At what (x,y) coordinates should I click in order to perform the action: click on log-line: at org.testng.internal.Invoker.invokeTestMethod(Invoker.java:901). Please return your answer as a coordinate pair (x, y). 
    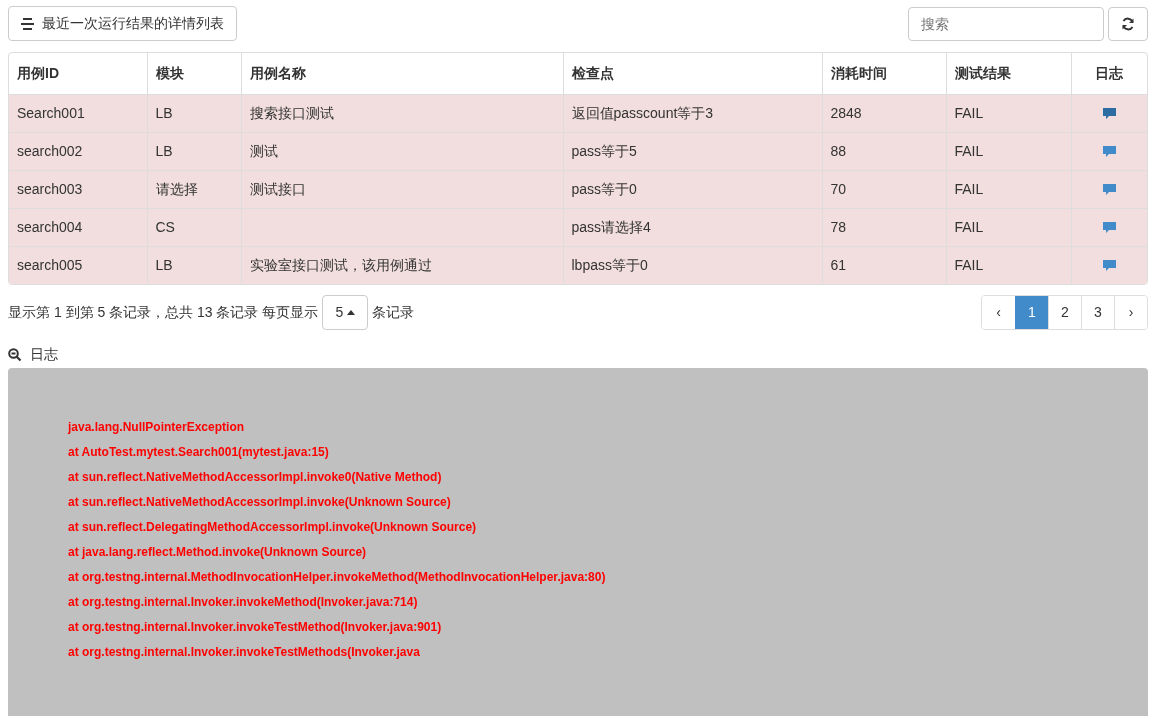
    Looking at the image, I should click on (255, 627).